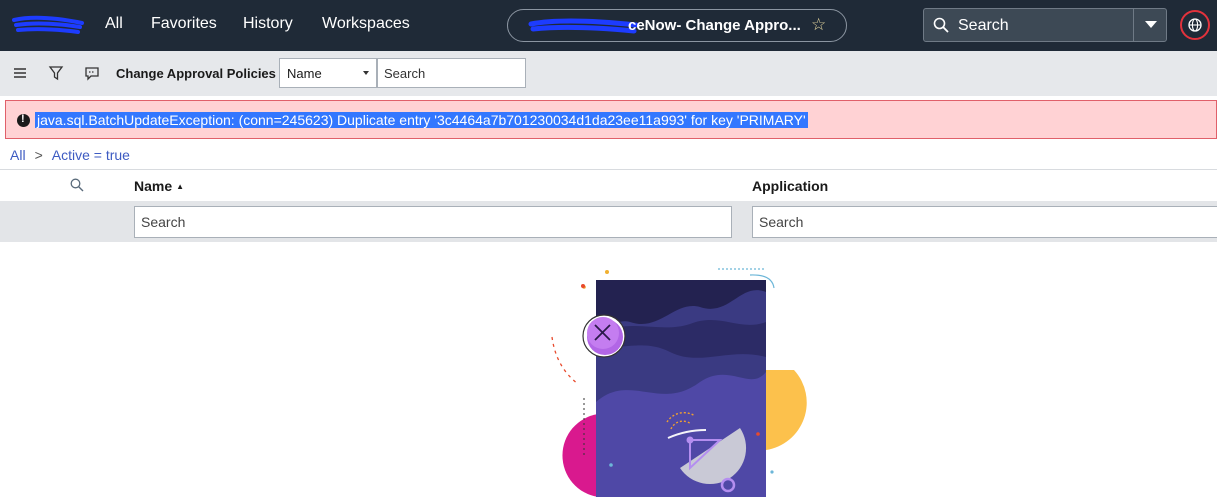 The image size is (1217, 497). What do you see at coordinates (1045, 25) in the screenshot?
I see `global-search: Search` at bounding box center [1045, 25].